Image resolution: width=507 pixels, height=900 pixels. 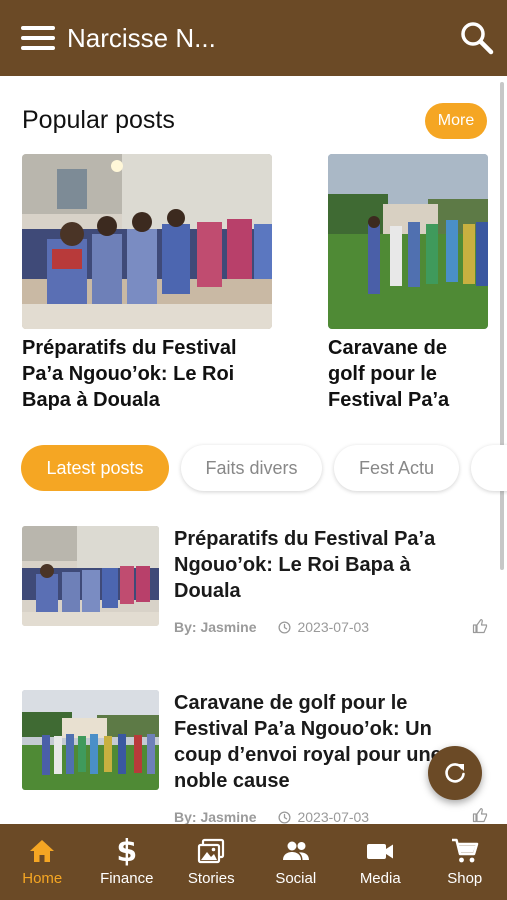 What do you see at coordinates (211, 878) in the screenshot?
I see `nav-label: Stories` at bounding box center [211, 878].